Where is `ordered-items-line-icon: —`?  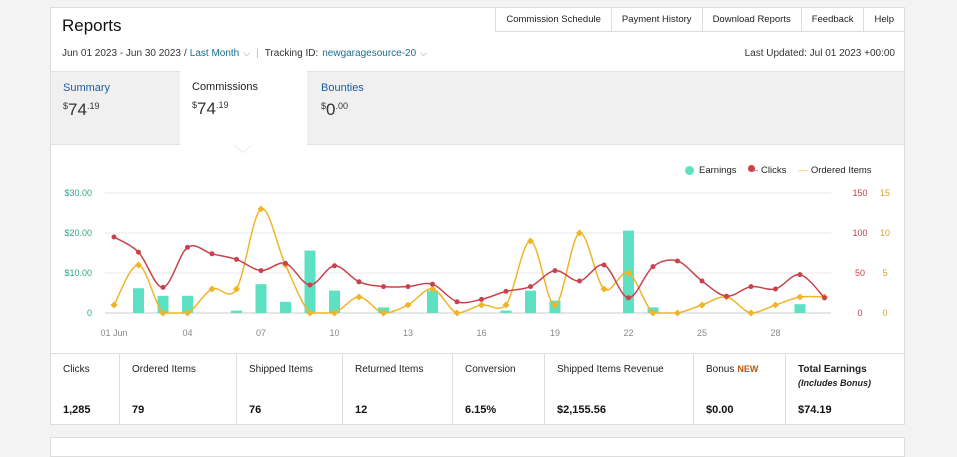
ordered-items-line-icon: — is located at coordinates (803, 170).